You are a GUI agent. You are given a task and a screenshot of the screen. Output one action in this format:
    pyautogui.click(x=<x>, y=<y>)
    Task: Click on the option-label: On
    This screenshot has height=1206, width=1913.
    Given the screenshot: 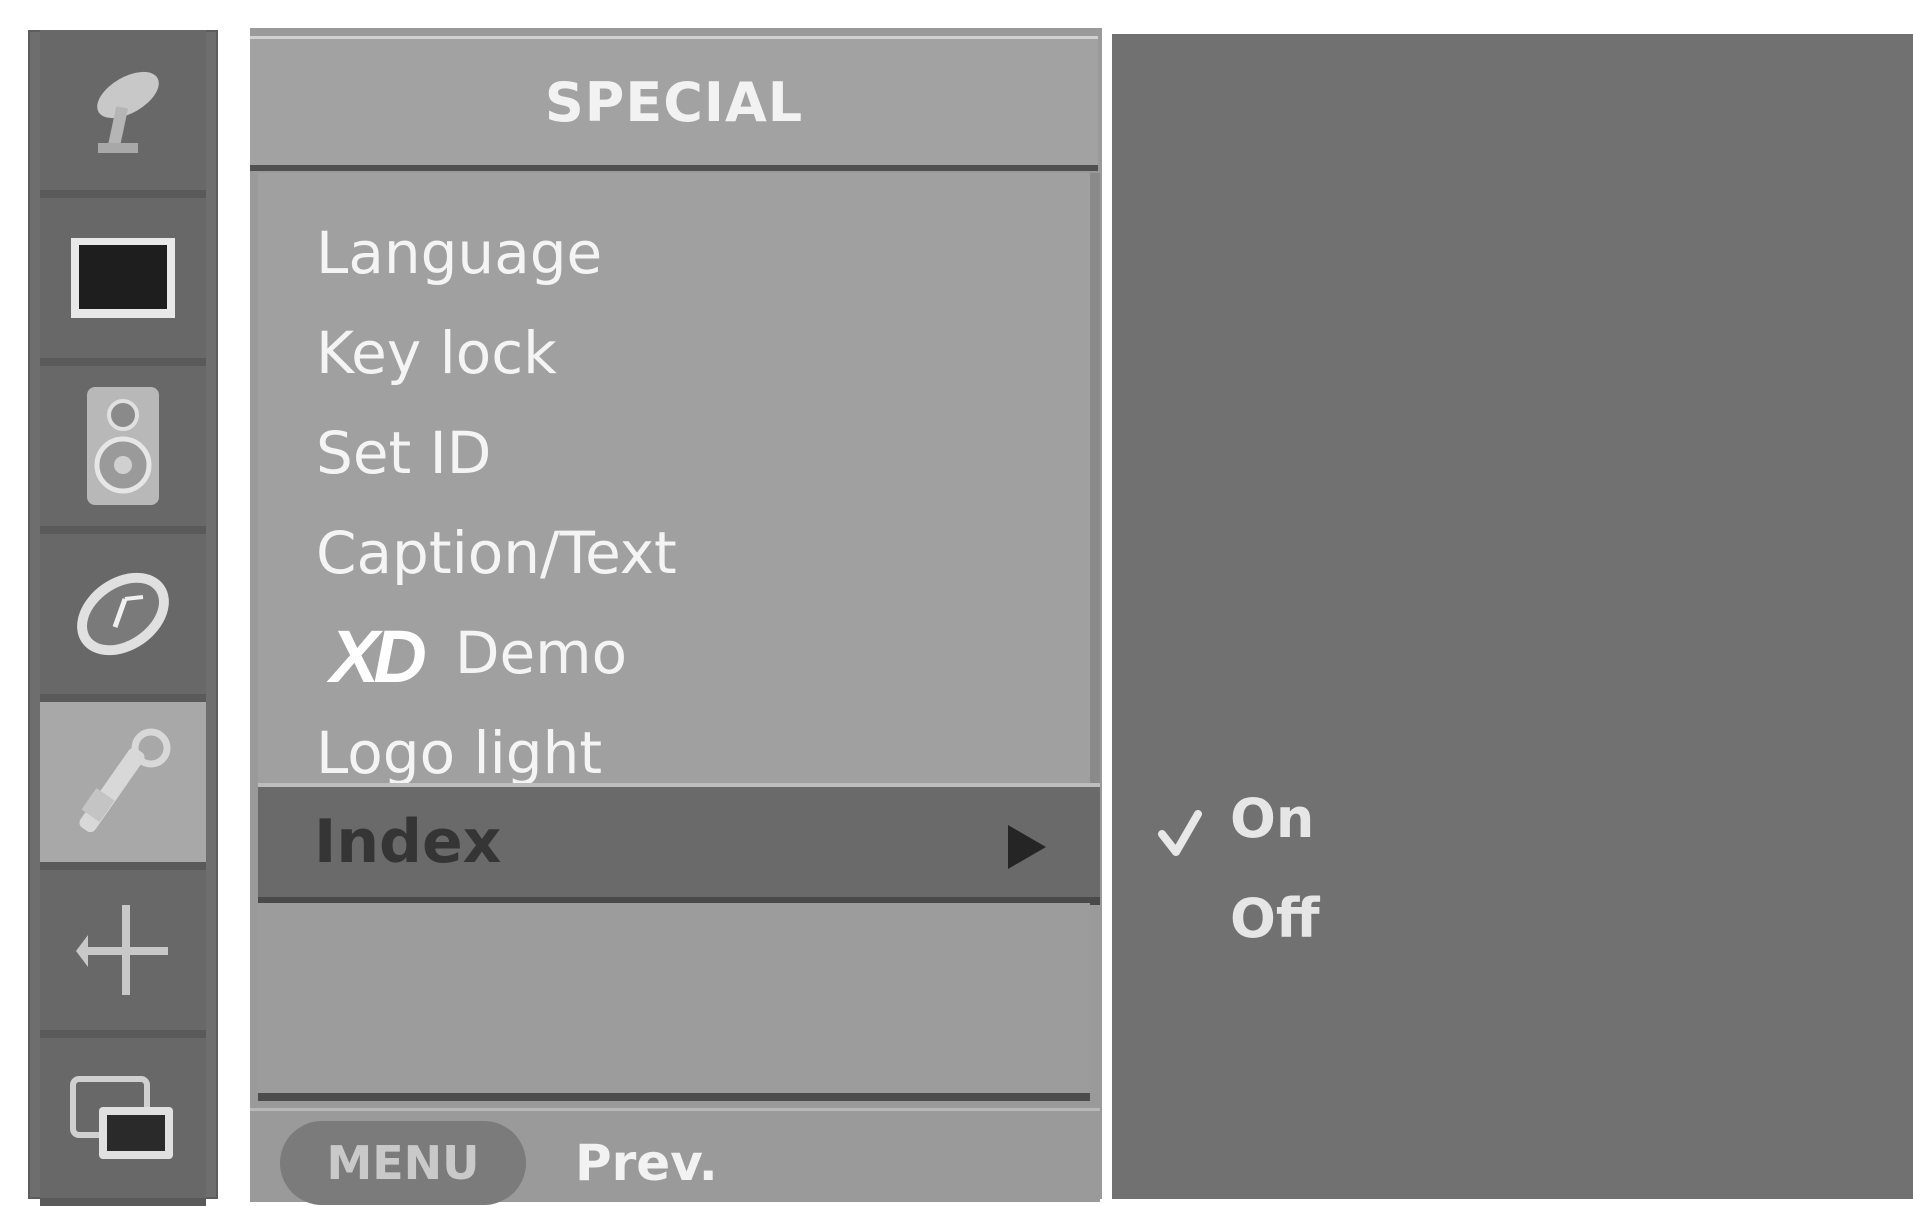 What is the action you would take?
    pyautogui.click(x=1272, y=818)
    